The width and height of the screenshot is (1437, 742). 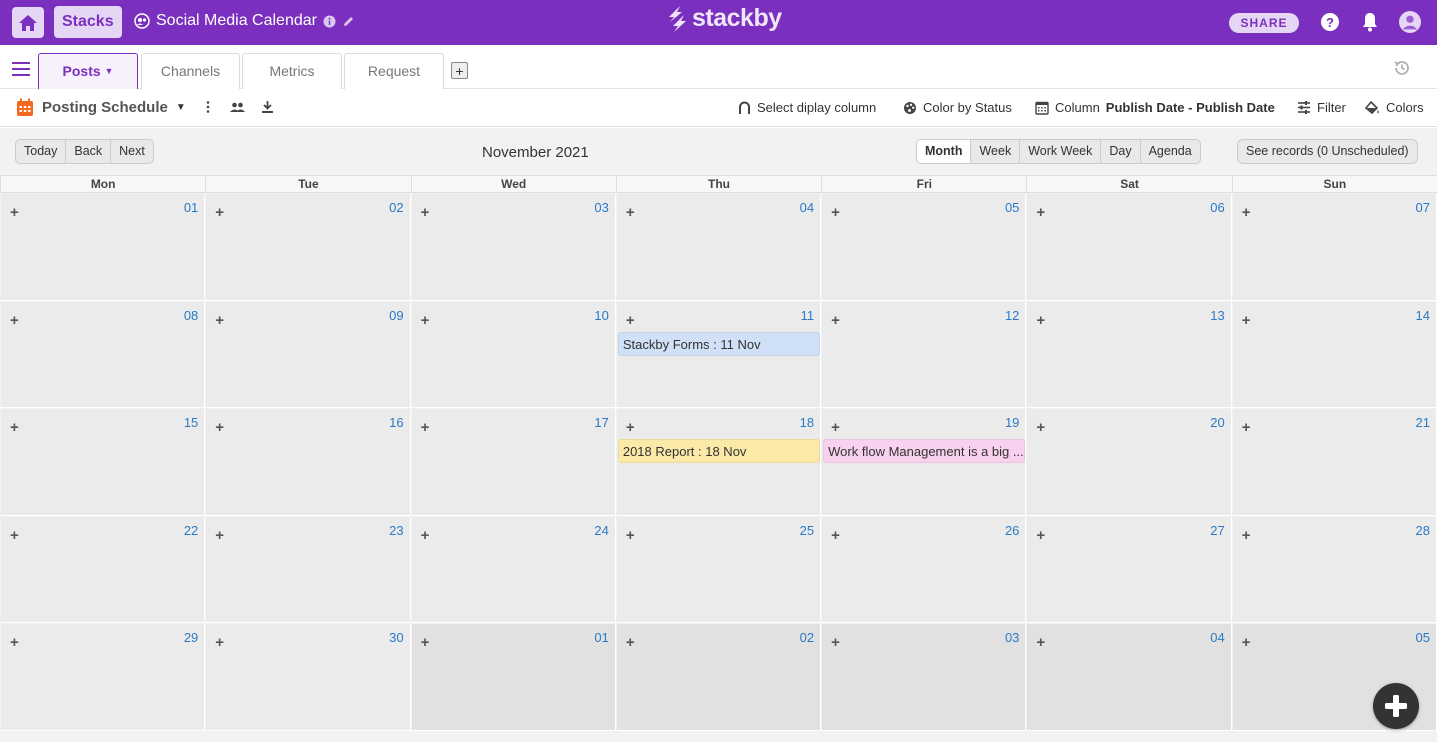 What do you see at coordinates (1012, 207) in the screenshot?
I see `day-number: 05` at bounding box center [1012, 207].